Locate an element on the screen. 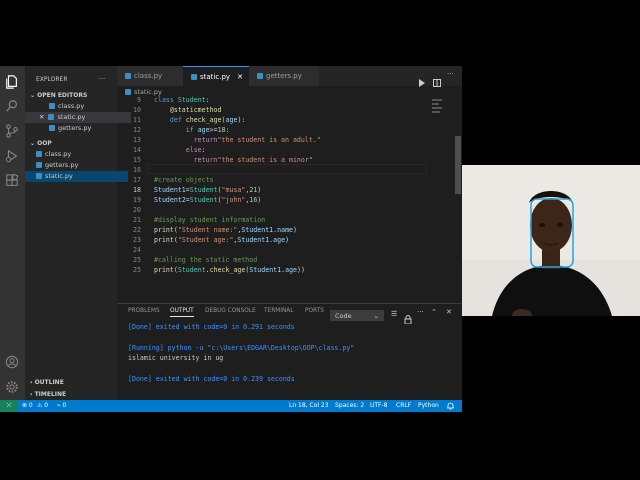 The image size is (640, 480). account-icon is located at coordinates (12, 362).